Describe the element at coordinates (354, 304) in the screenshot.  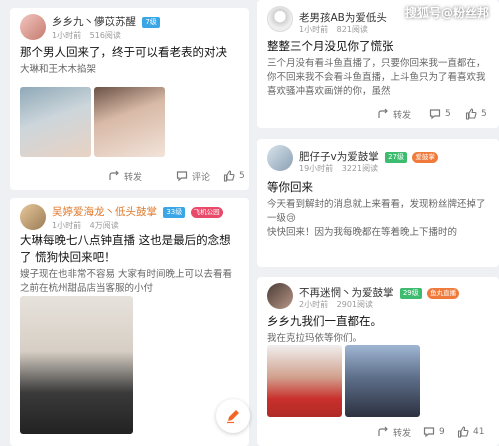
I see `view-count: 2901阅读` at that location.